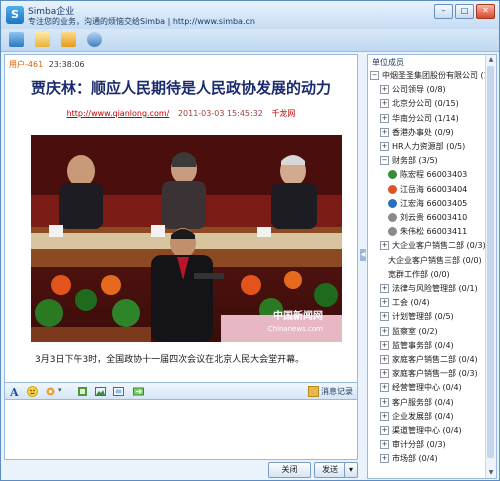  I want to click on contact-group: + 香港办事处 (0/9), so click(417, 133).